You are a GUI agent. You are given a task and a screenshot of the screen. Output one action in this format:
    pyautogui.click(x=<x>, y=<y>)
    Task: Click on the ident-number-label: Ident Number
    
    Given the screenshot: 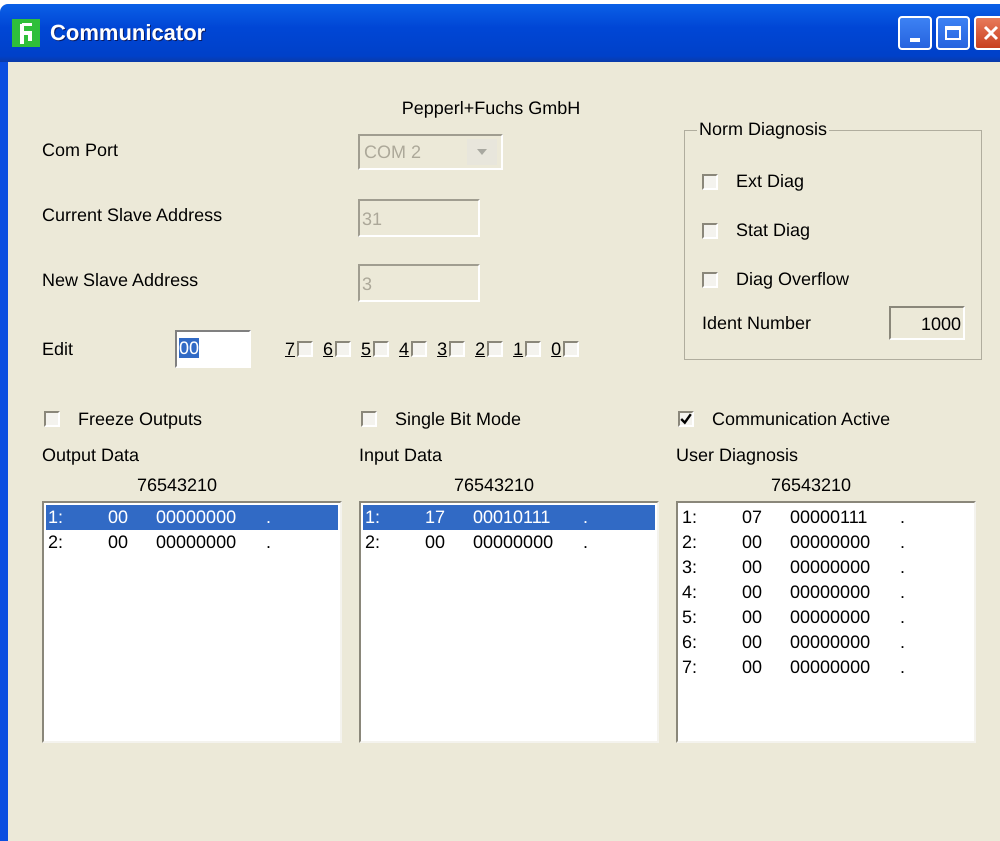 What is the action you would take?
    pyautogui.click(x=757, y=323)
    